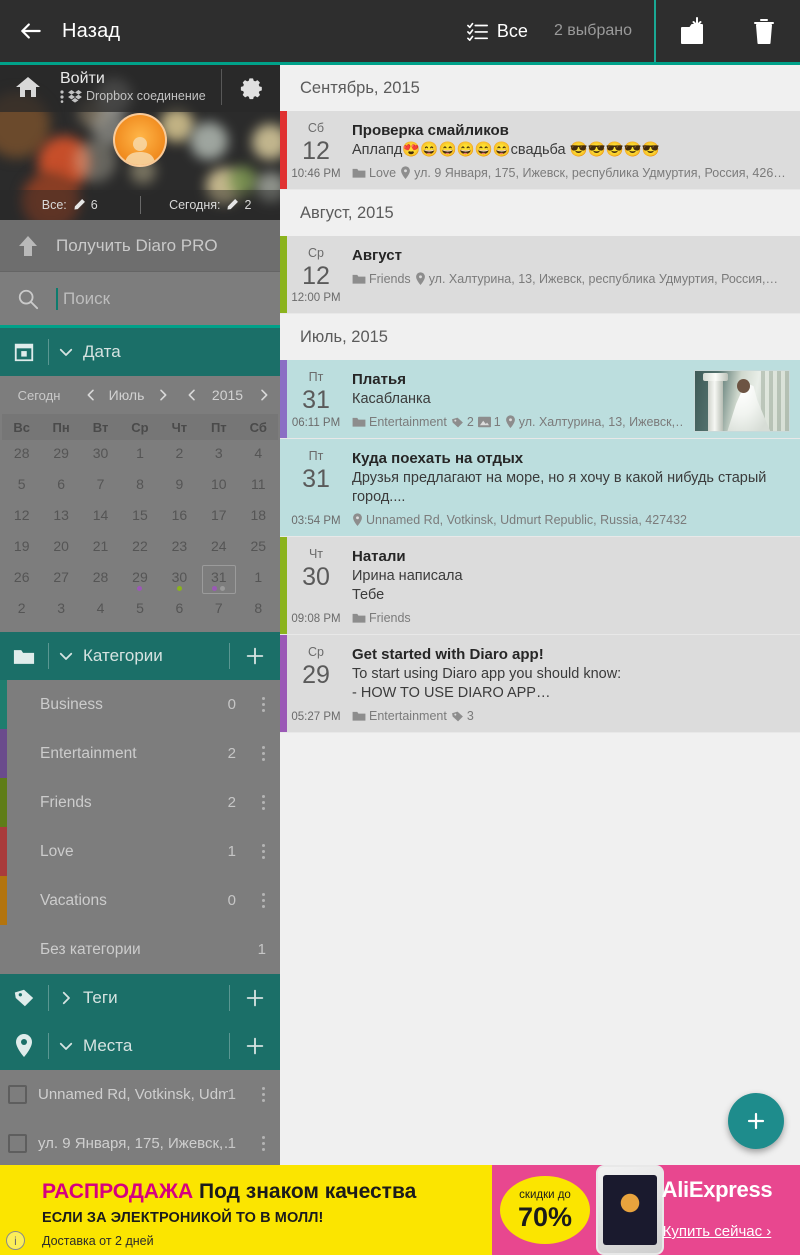 Image resolution: width=800 pixels, height=1255 pixels. I want to click on category-item: Без категории 1, so click(140, 949).